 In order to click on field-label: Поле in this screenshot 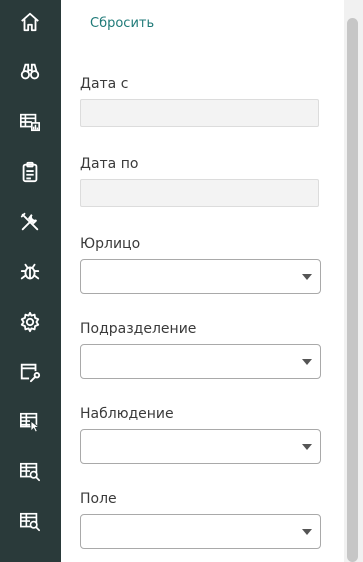, I will do `click(98, 499)`.